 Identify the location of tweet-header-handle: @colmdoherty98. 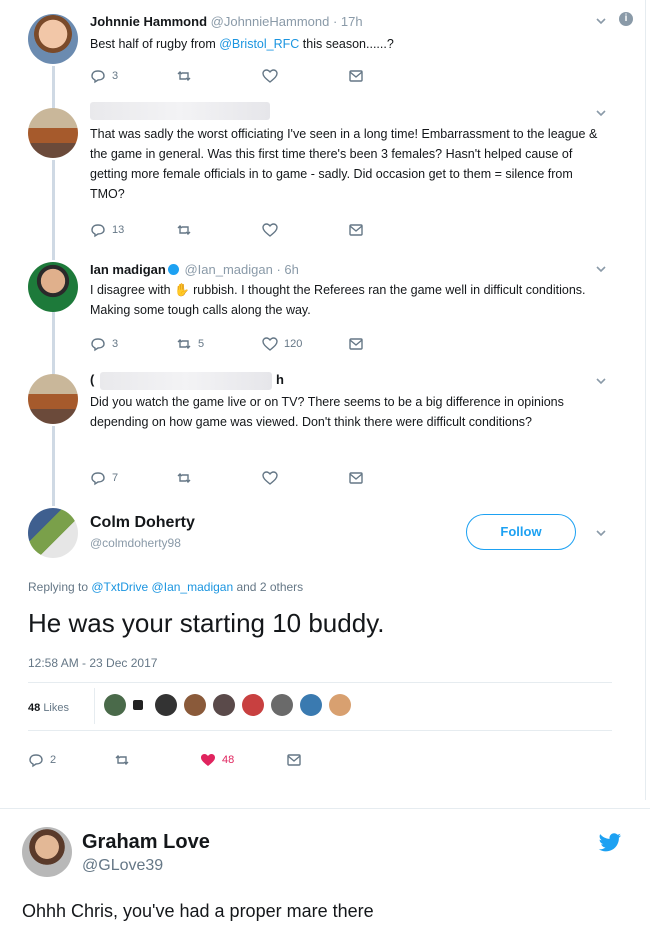
(135, 543).